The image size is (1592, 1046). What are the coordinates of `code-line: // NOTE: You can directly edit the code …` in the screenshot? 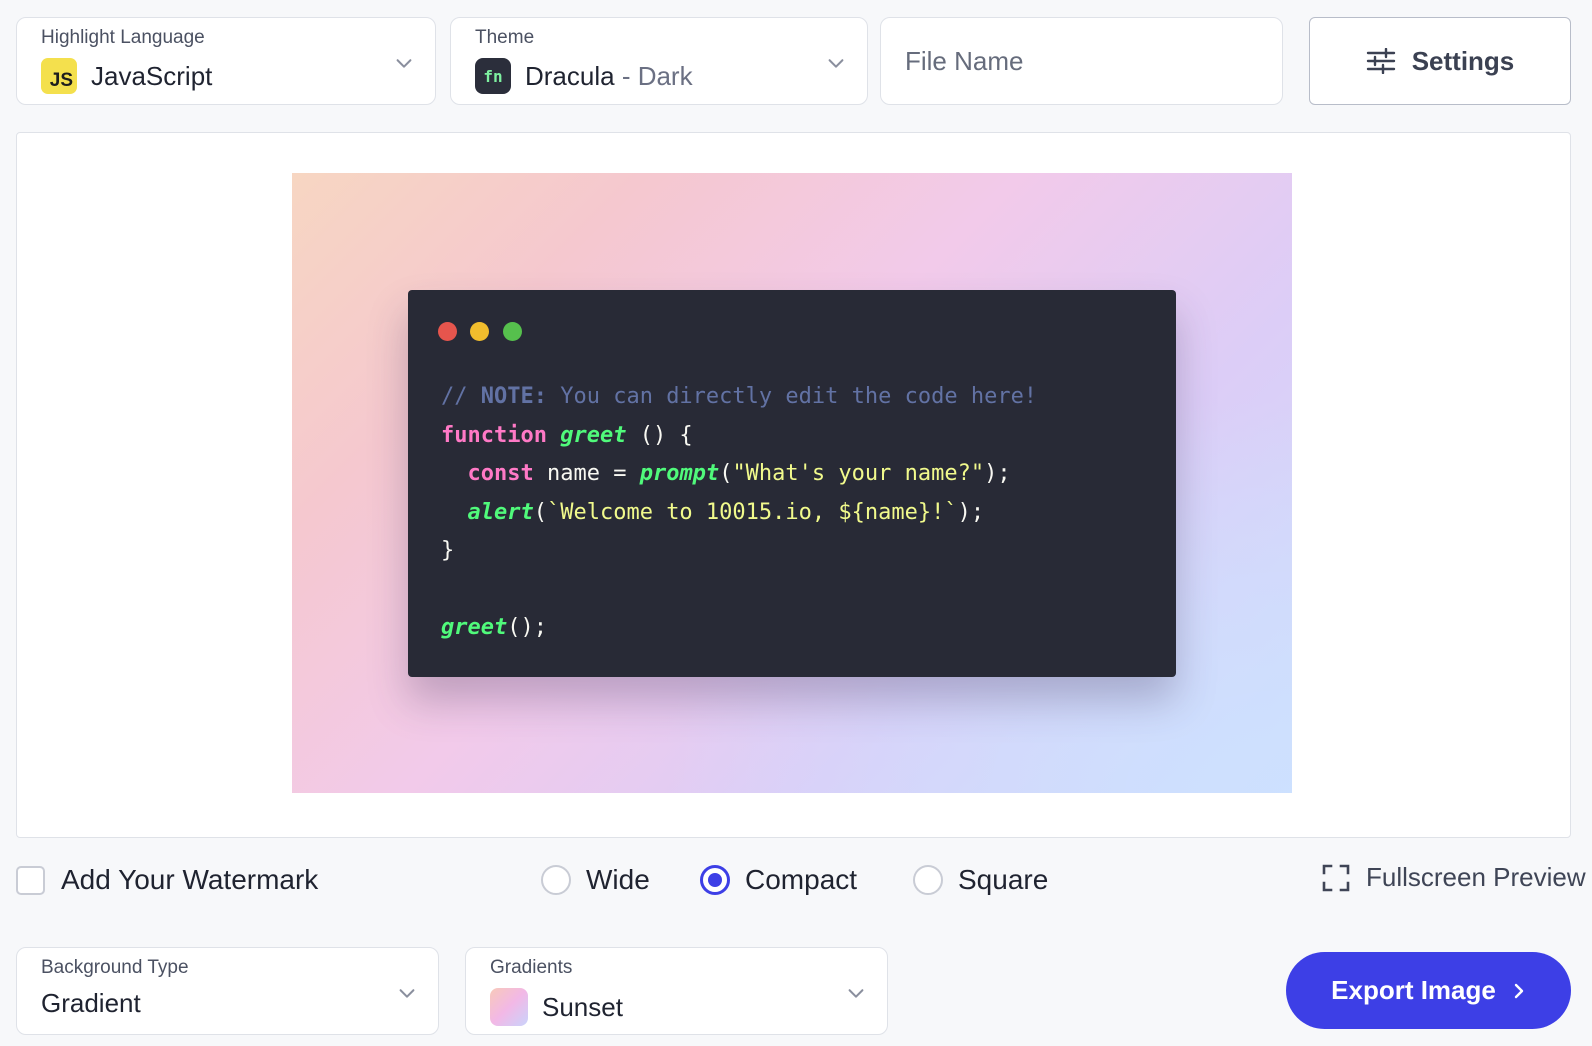 It's located at (739, 396).